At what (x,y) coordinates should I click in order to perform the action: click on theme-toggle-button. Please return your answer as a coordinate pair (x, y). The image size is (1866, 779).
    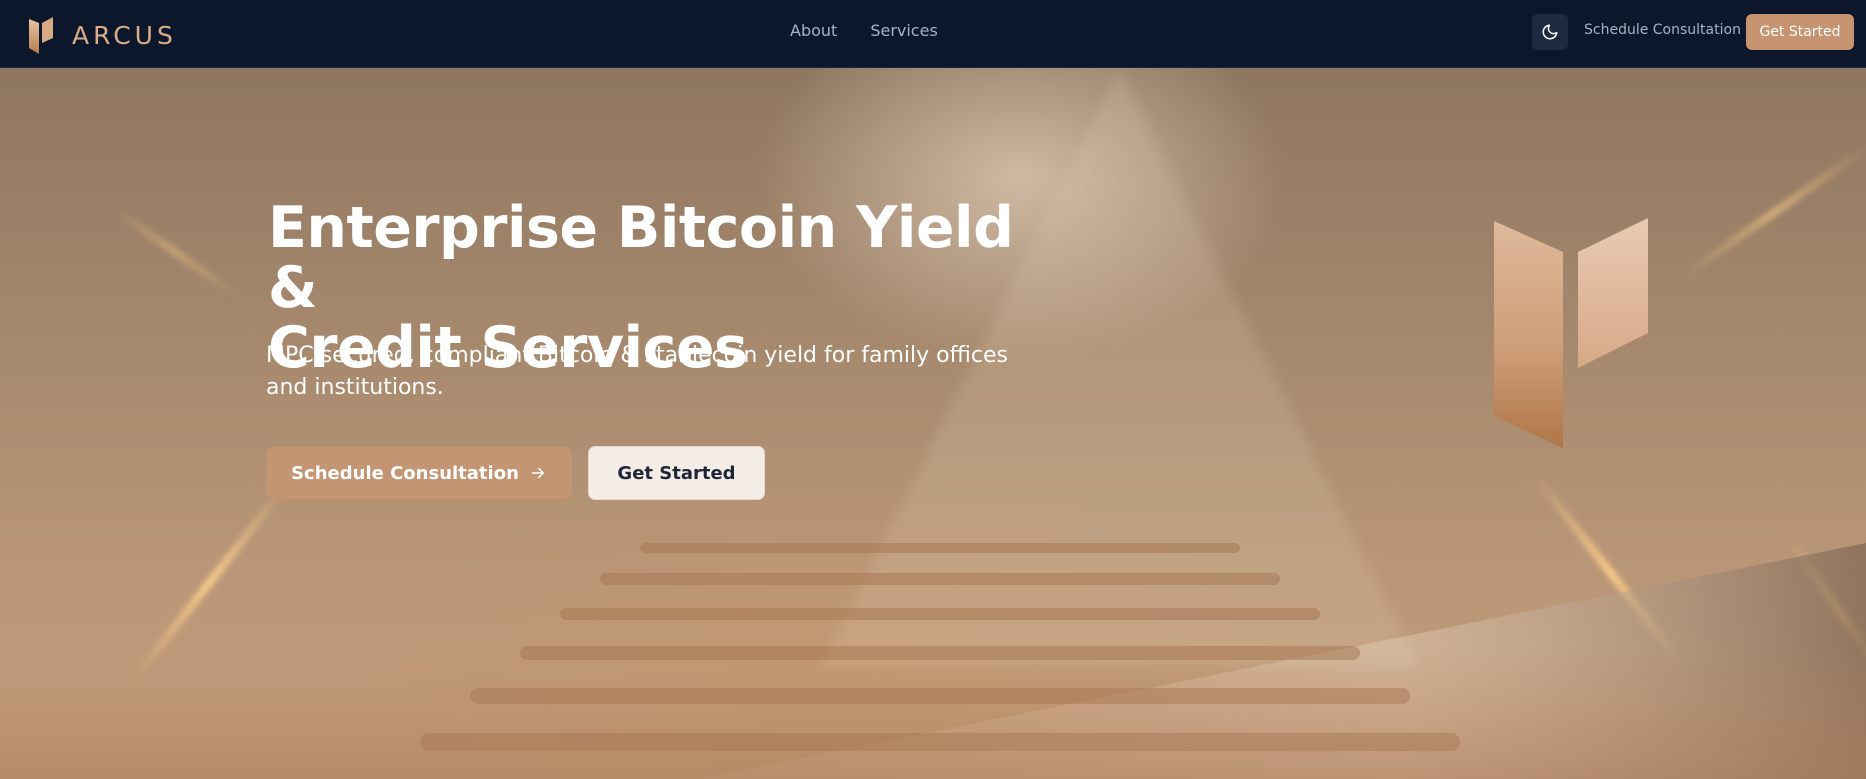
    Looking at the image, I should click on (1550, 32).